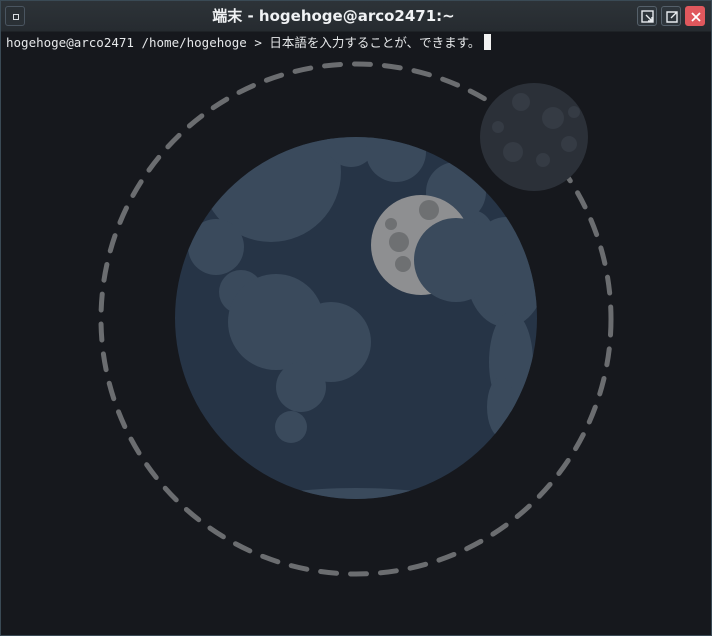 The image size is (712, 636). I want to click on minimize-button, so click(647, 16).